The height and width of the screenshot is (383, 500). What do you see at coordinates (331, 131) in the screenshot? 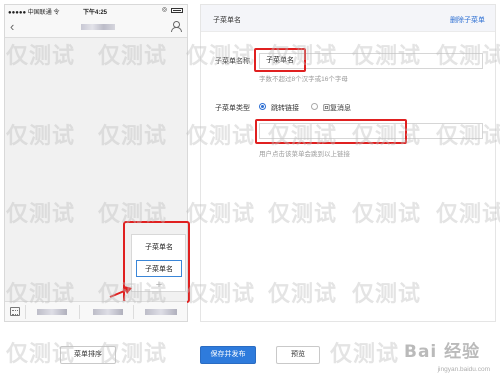
I see `highlight-box-link` at bounding box center [331, 131].